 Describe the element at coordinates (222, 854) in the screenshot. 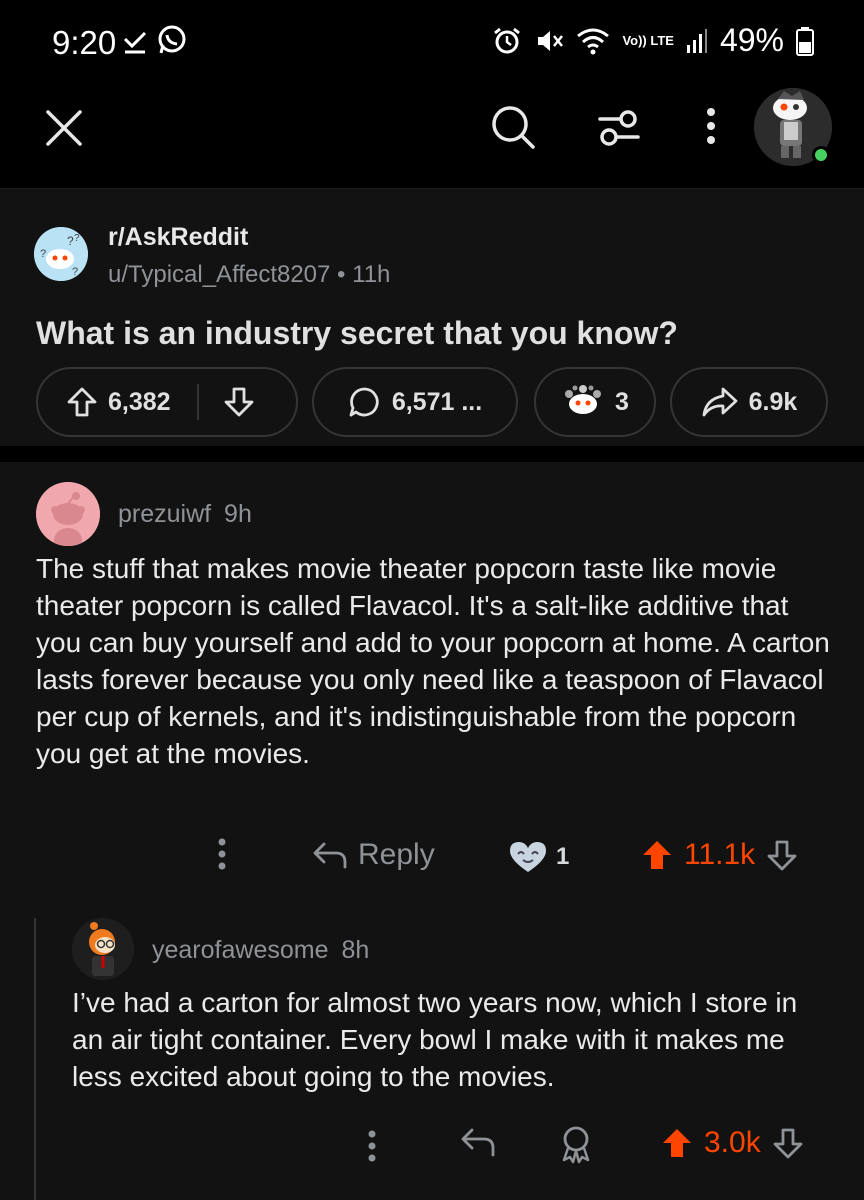

I see `comment-more-icon` at that location.